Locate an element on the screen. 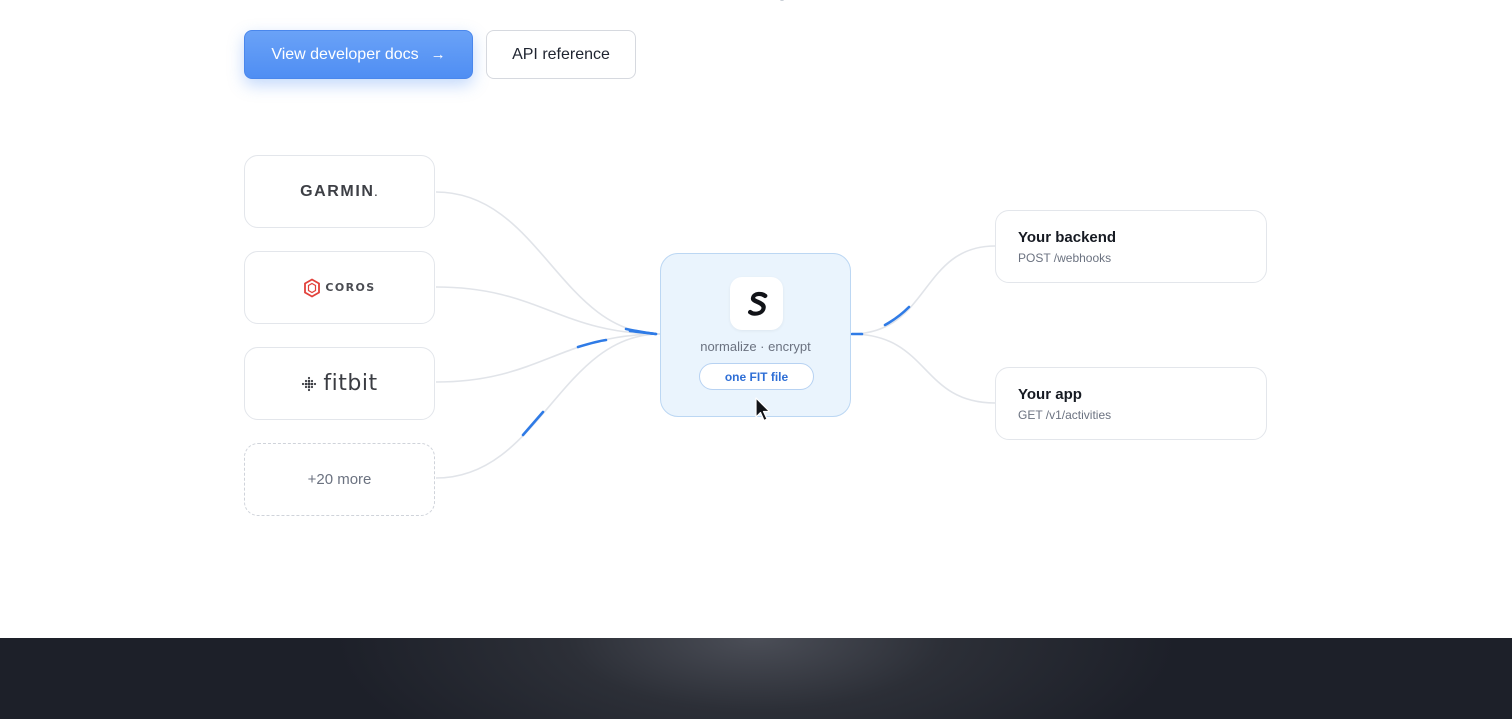  api-reference-button: API reference is located at coordinates (561, 54).